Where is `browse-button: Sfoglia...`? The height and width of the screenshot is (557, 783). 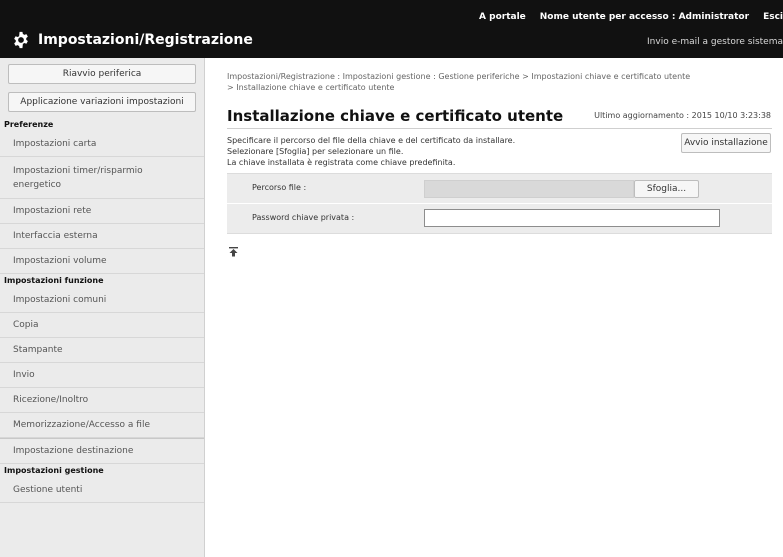 browse-button: Sfoglia... is located at coordinates (666, 189).